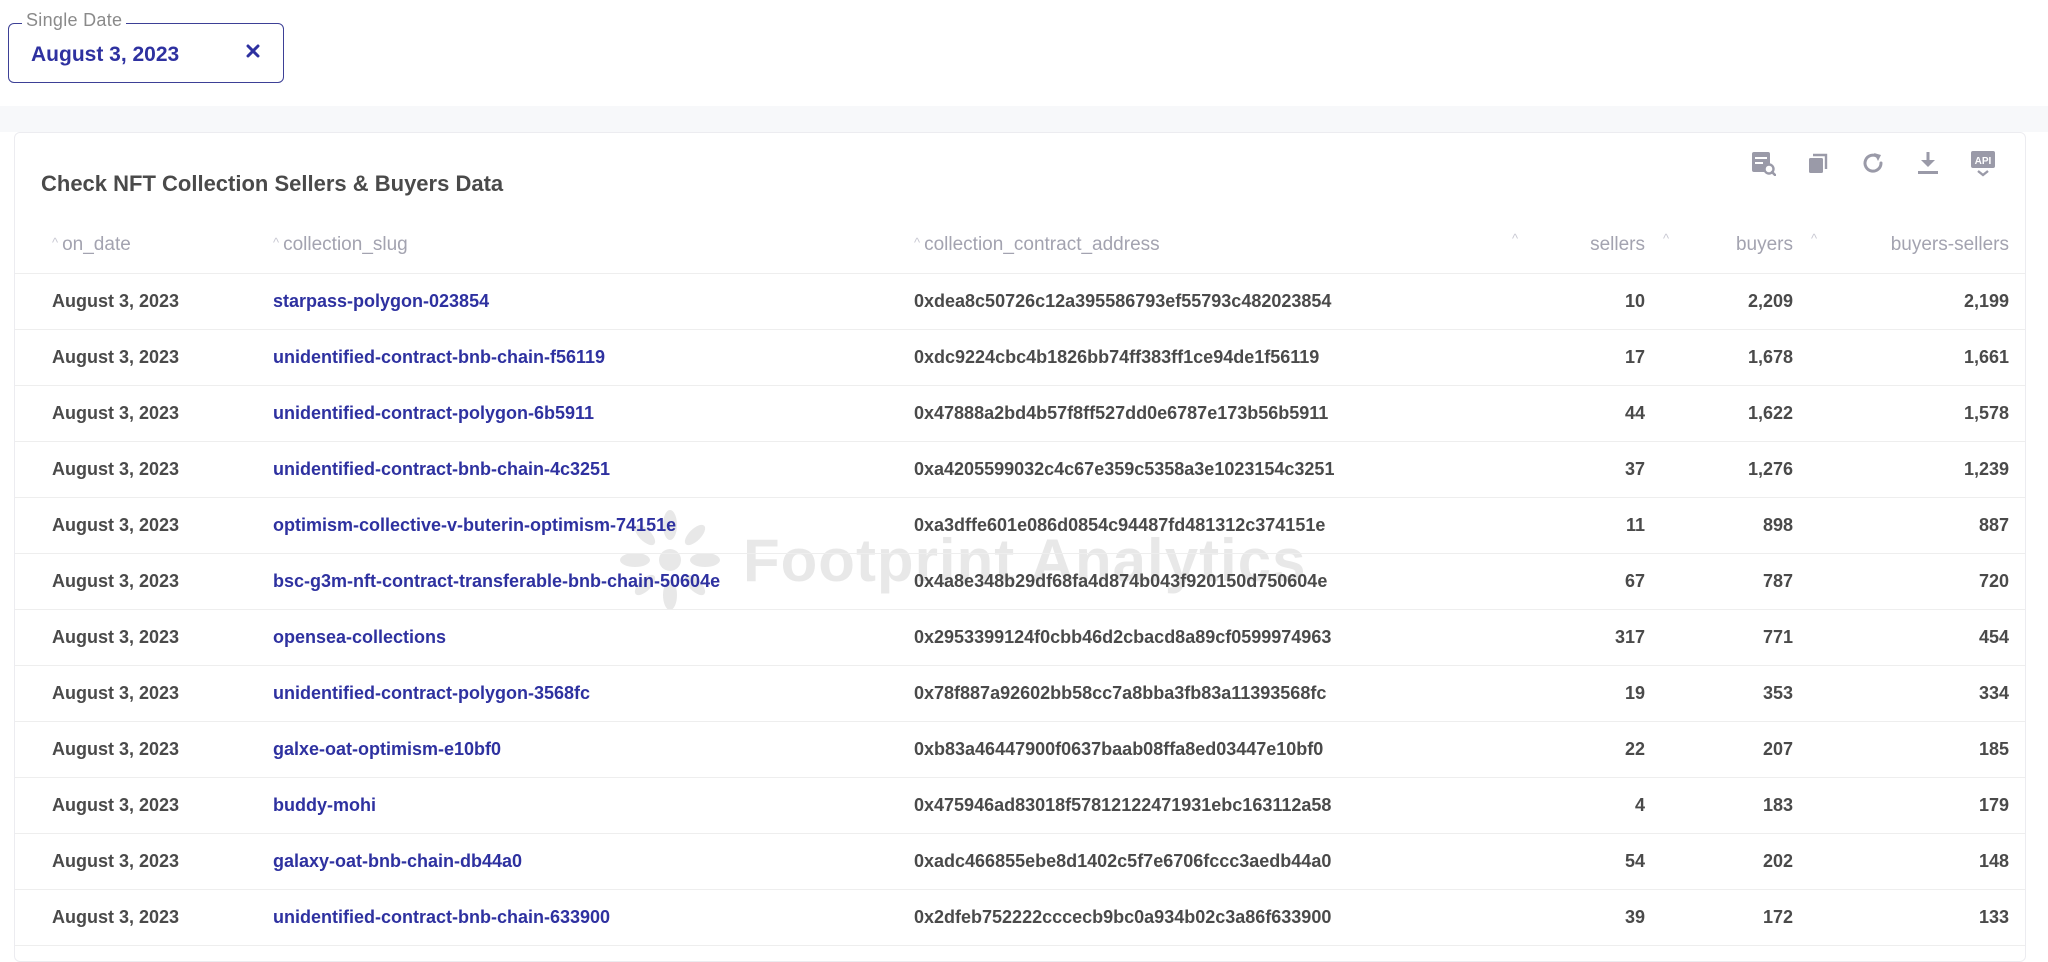  I want to click on cell-sellers: 54, so click(1587, 861).